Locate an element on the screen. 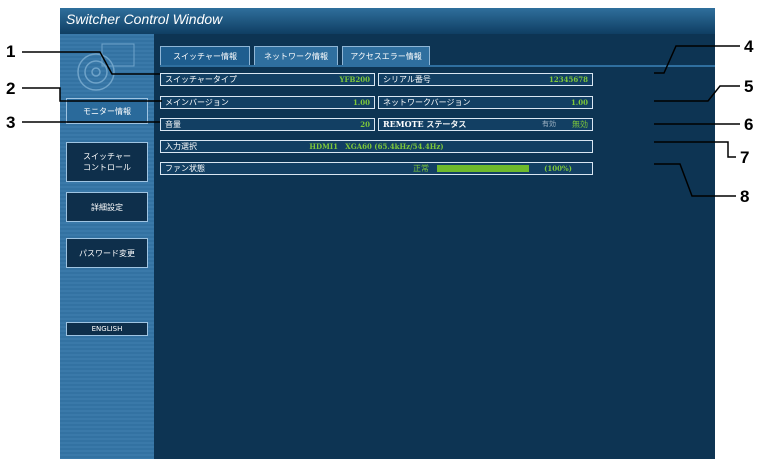 This screenshot has width=763, height=459. callout-5: 5 is located at coordinates (749, 86).